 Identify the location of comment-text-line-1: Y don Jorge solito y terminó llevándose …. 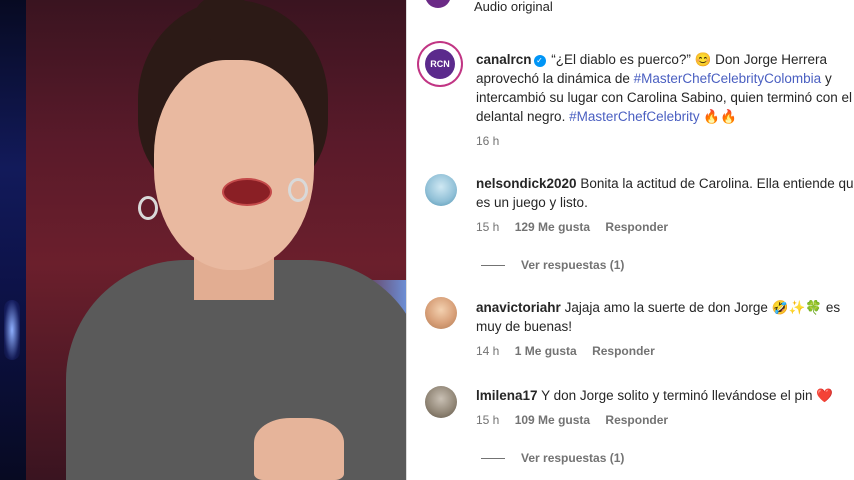
(687, 395).